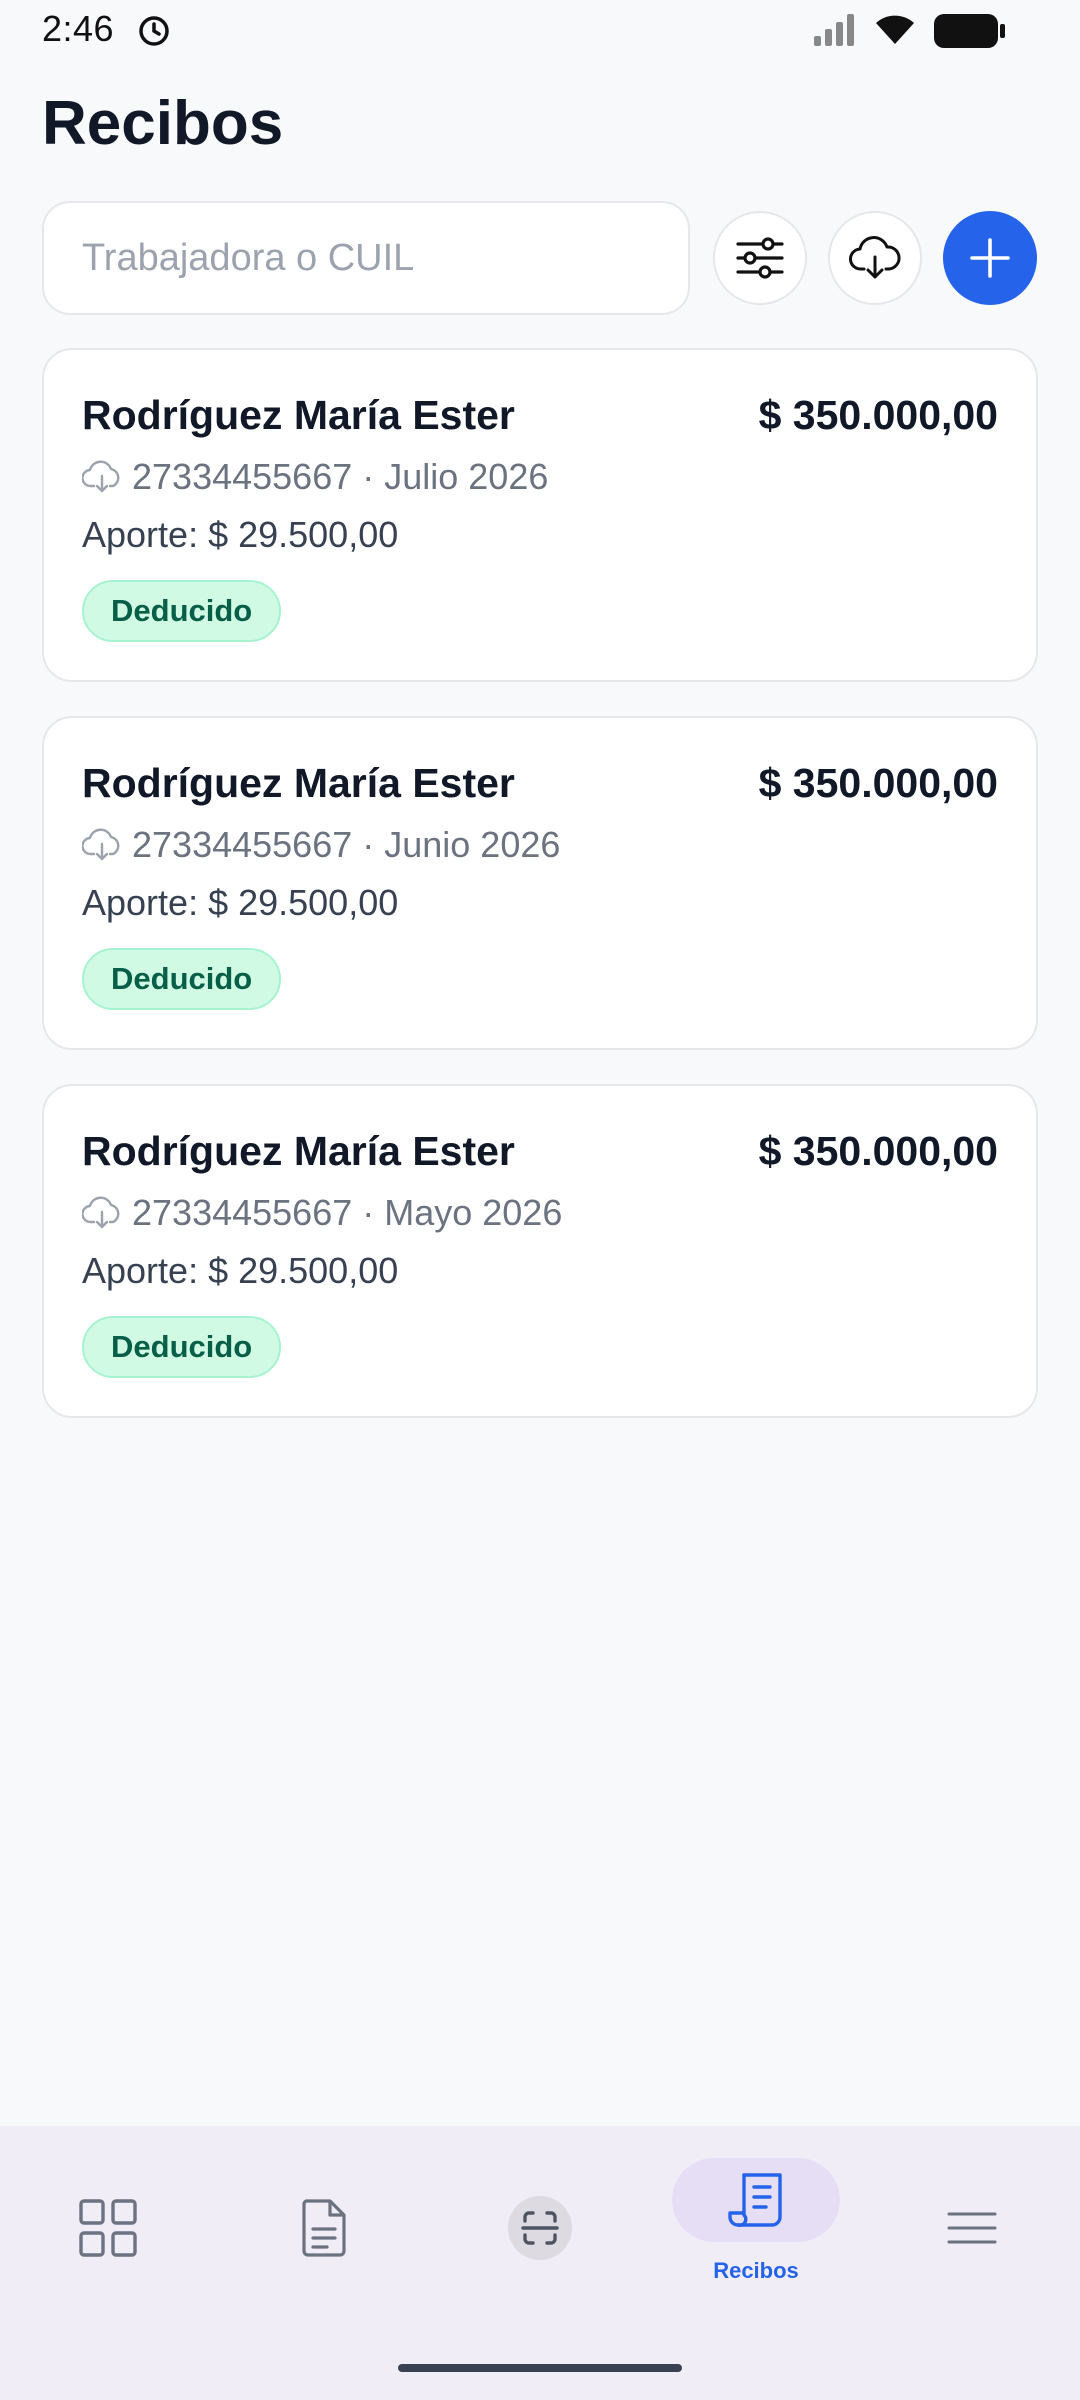  Describe the element at coordinates (163, 123) in the screenshot. I see `page-title: Recibos` at that location.